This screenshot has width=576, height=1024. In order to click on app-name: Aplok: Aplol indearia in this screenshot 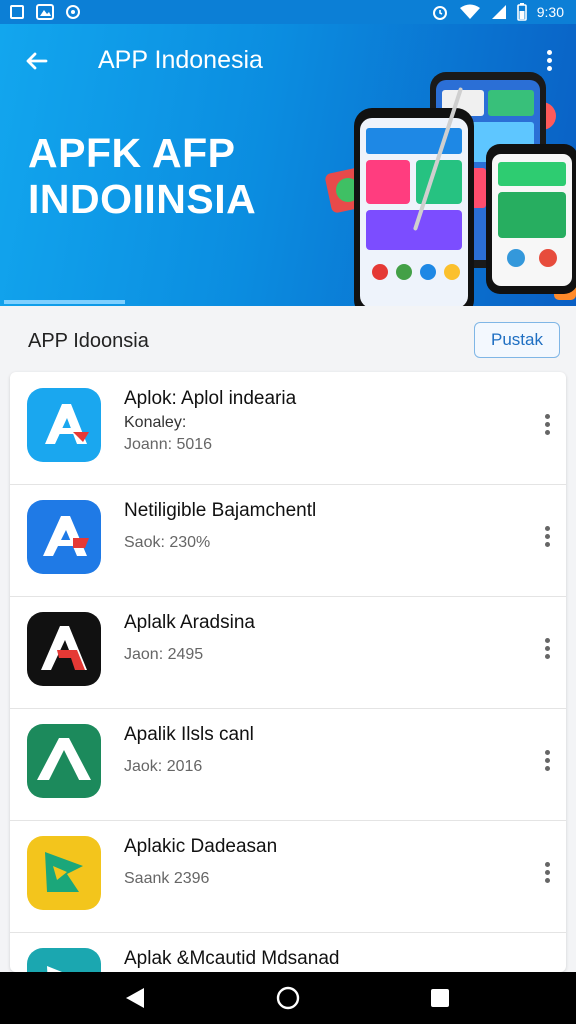, I will do `click(210, 398)`.